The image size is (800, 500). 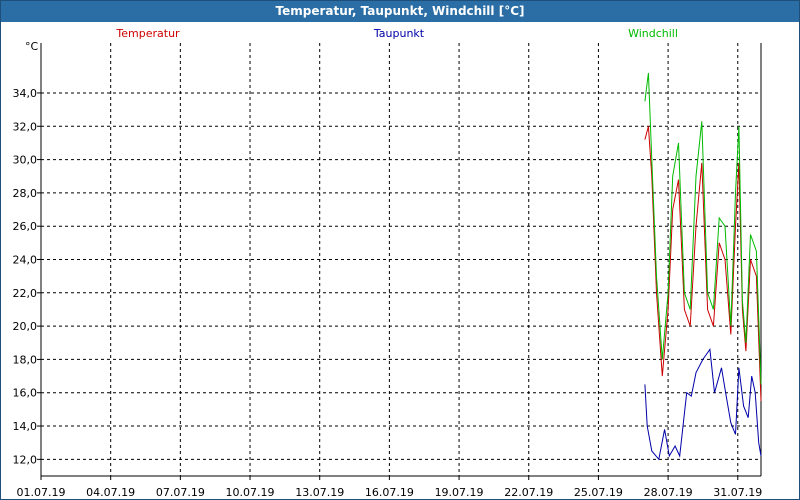 I want to click on y-tick-label: 16,0, so click(x=25, y=393).